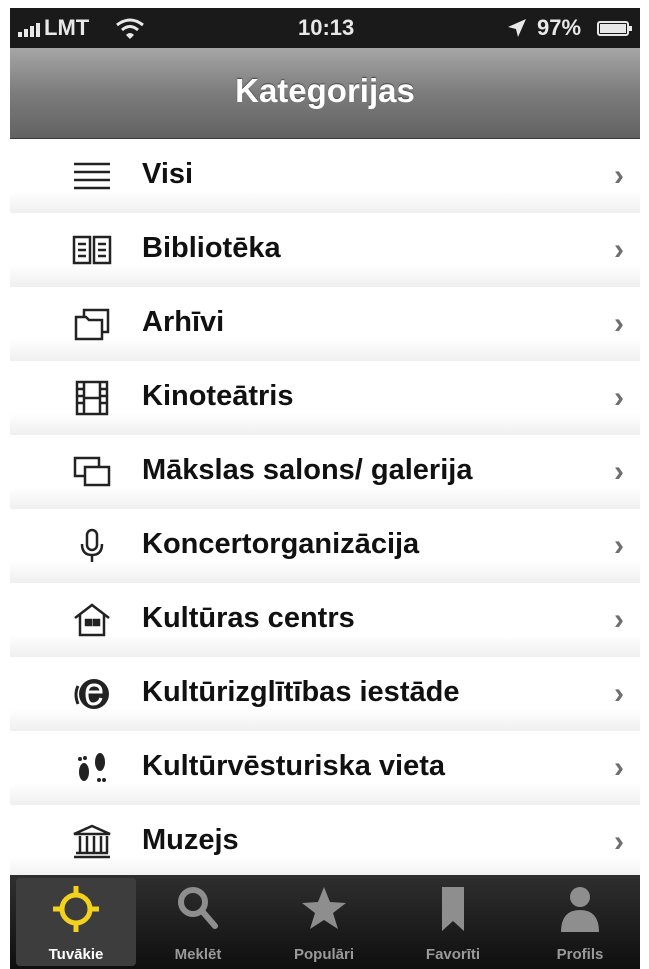  Describe the element at coordinates (614, 28) in the screenshot. I see `battery-icon` at that location.